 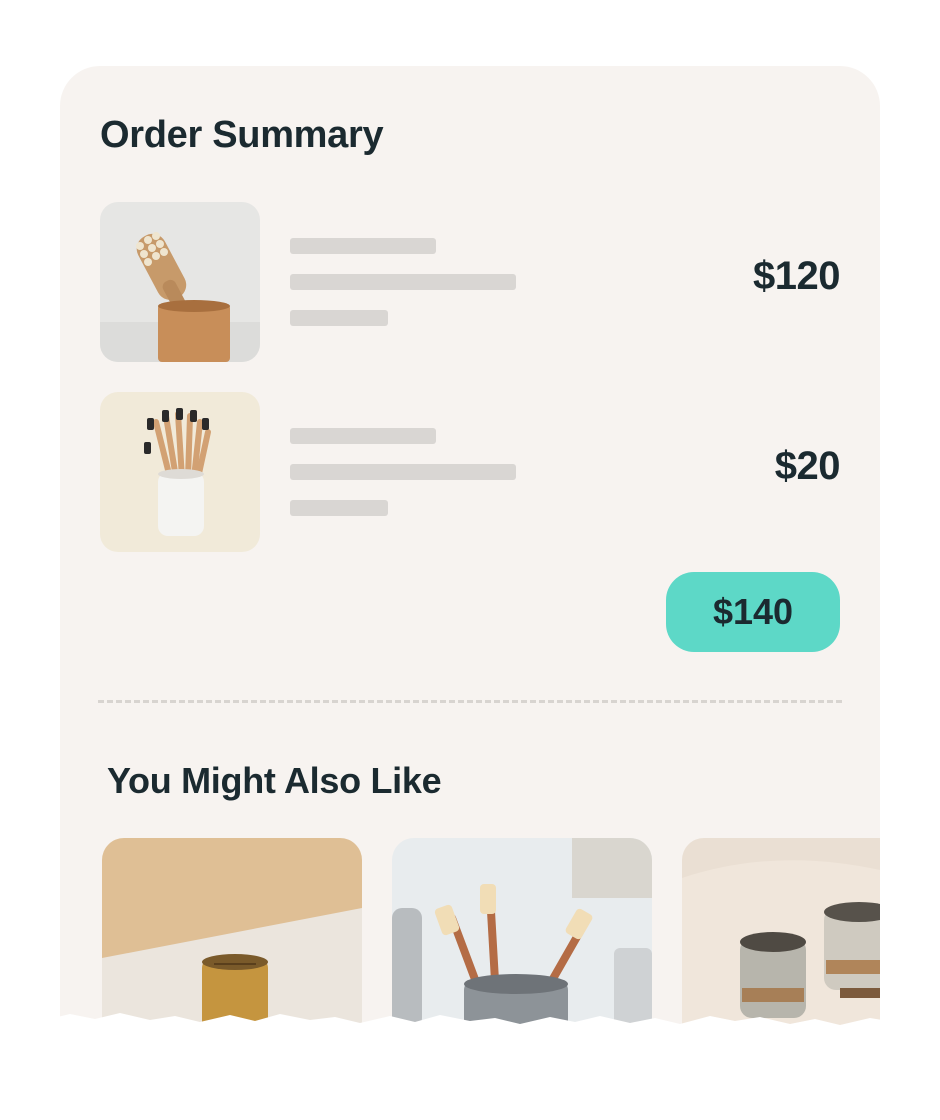 What do you see at coordinates (242, 135) in the screenshot?
I see `order-summary-title: Order Summary` at bounding box center [242, 135].